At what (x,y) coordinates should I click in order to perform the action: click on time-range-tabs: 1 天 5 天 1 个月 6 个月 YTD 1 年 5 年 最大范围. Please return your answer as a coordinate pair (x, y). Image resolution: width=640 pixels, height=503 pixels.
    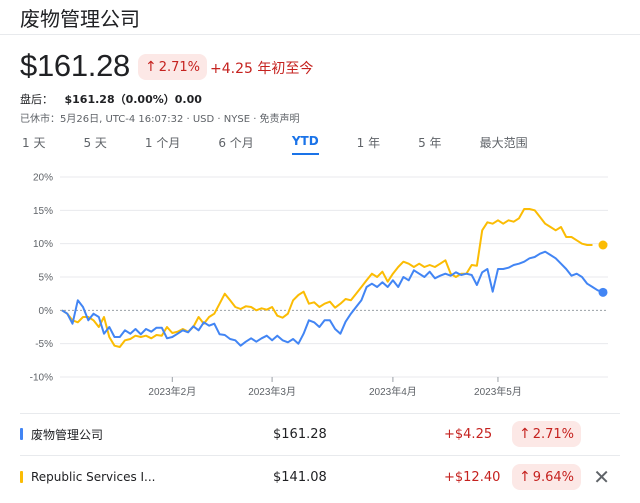
    Looking at the image, I should click on (294, 143).